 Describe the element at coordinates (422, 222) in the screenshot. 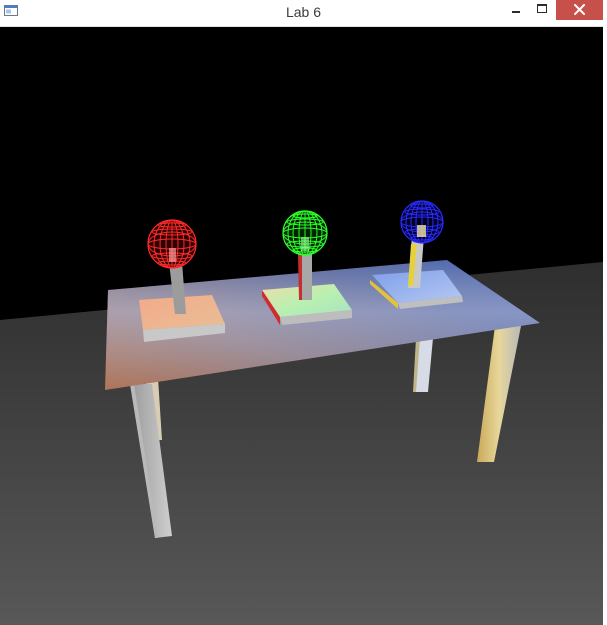

I see `sphere-blue` at that location.